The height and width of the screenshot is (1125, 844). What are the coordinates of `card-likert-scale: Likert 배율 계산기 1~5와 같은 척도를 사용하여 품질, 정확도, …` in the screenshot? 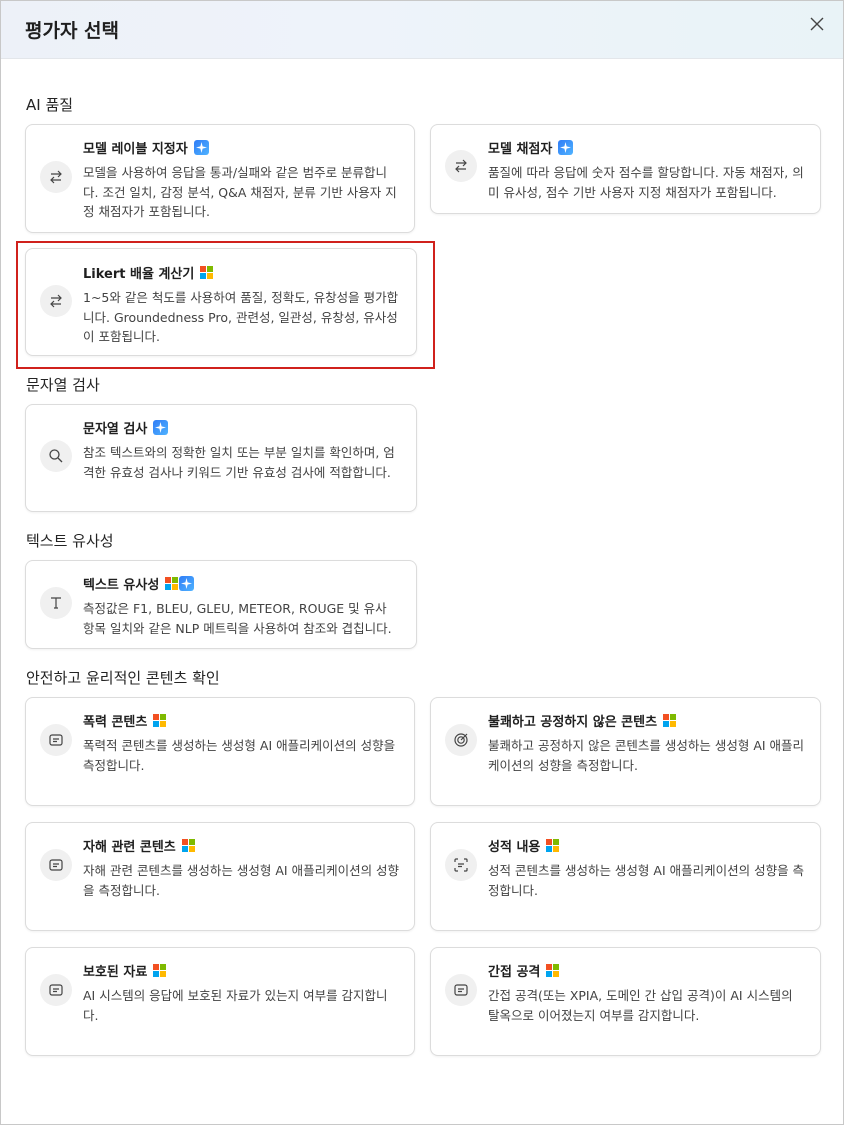 It's located at (221, 302).